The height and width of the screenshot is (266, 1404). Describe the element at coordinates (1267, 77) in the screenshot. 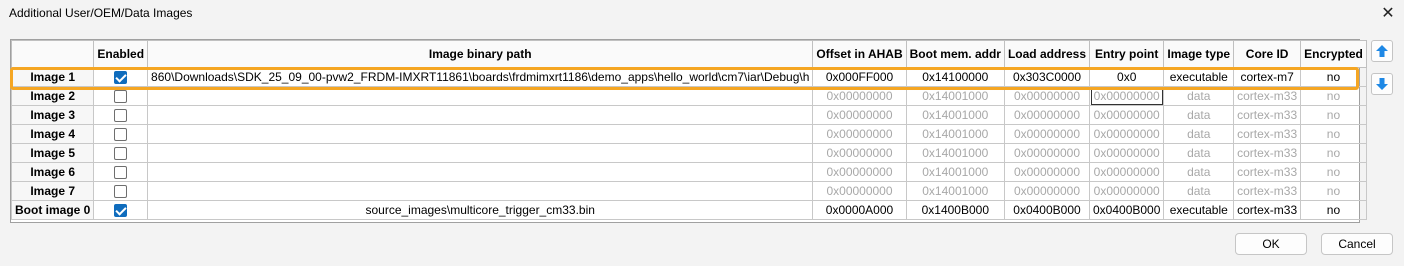

I see `core-id-cell: cortex-m7` at that location.